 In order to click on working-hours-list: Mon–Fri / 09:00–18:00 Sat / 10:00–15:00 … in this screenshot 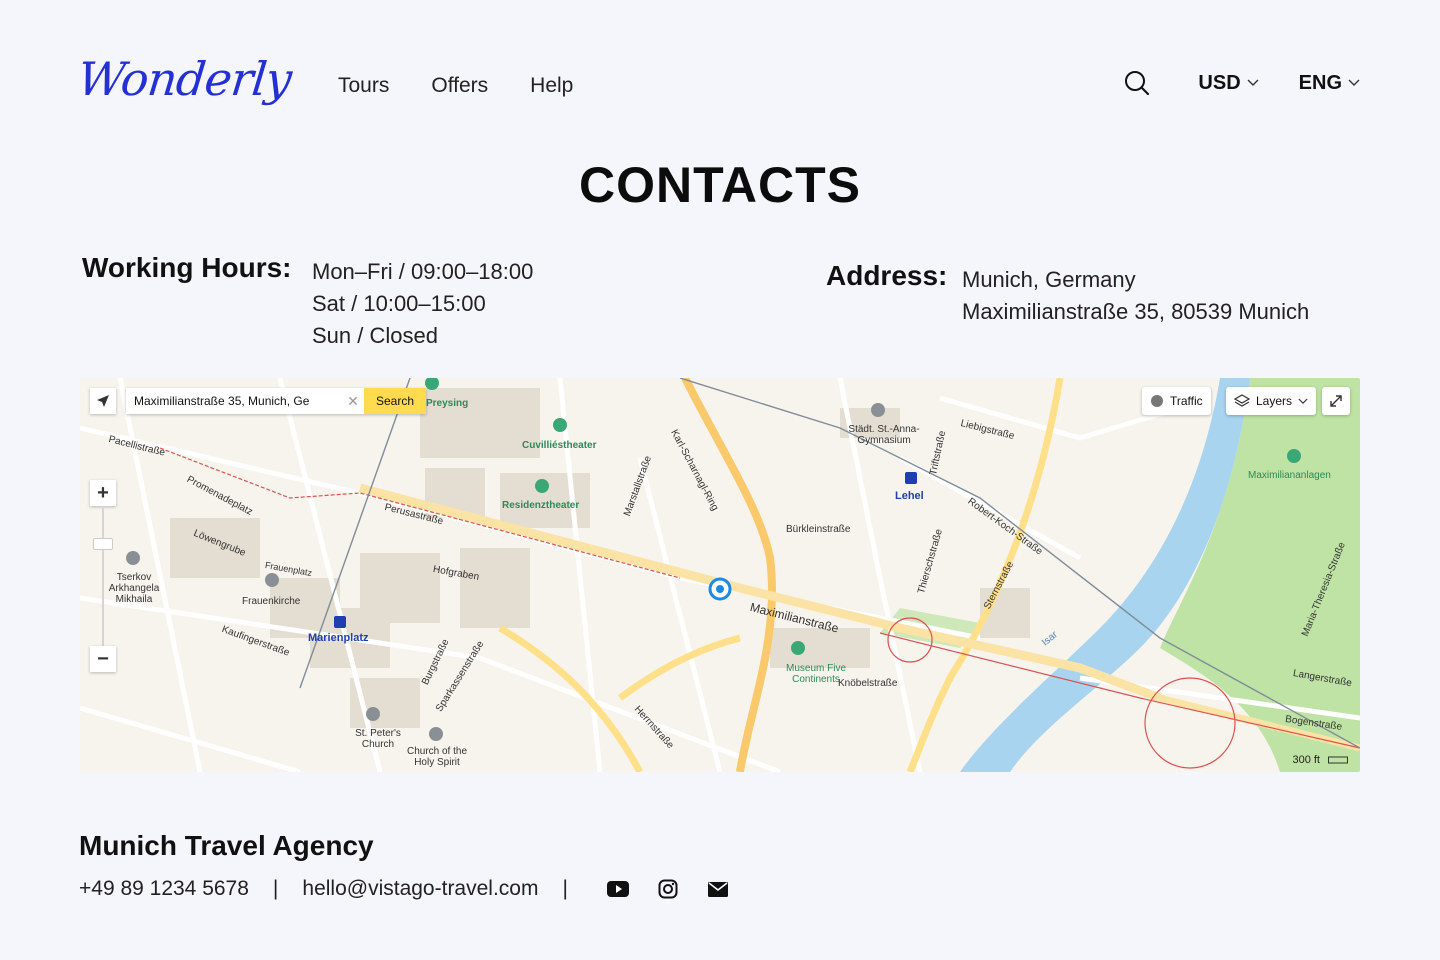, I will do `click(422, 304)`.